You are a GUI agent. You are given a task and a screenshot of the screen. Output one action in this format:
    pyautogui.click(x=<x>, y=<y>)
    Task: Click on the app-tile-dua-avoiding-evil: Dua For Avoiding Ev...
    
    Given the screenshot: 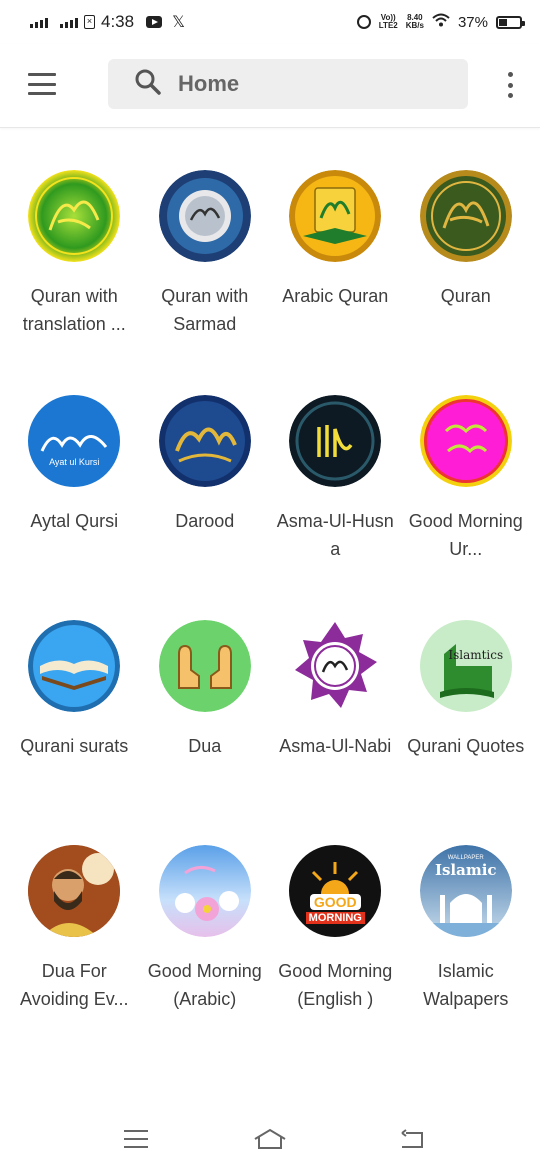 What is the action you would take?
    pyautogui.click(x=74, y=957)
    